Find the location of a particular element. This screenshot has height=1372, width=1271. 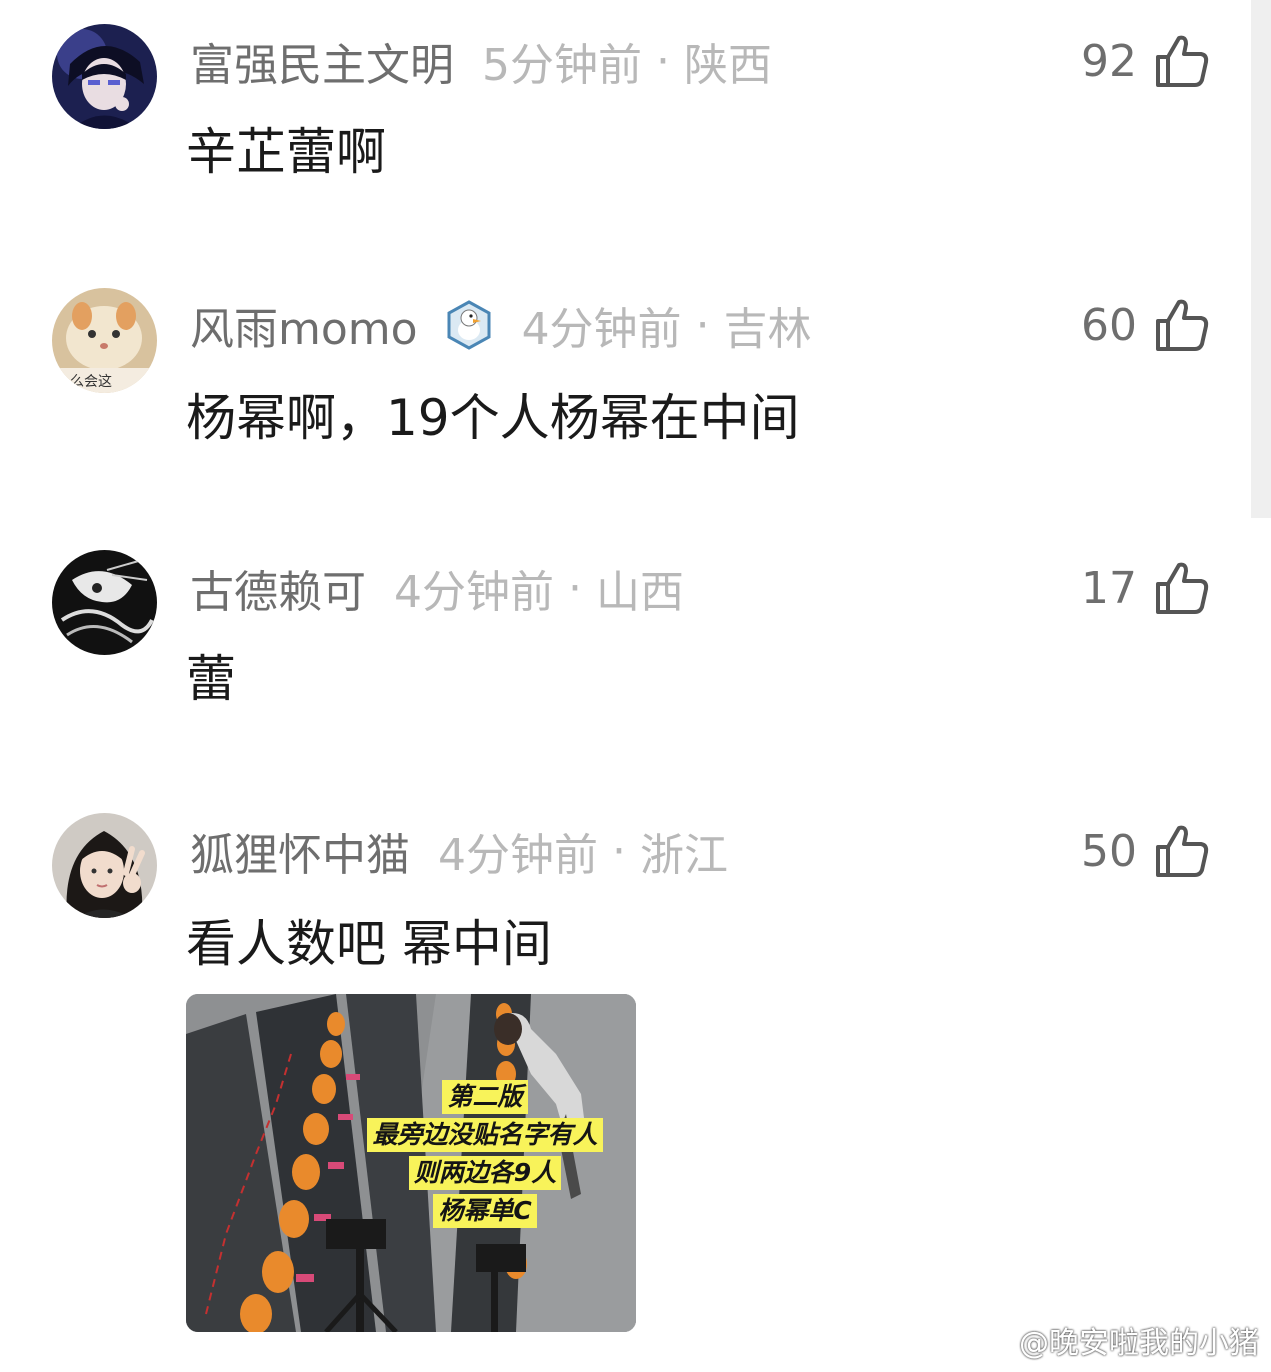

comment-meta: 古德赖可 4分钟前 · 山西 is located at coordinates (437, 588).